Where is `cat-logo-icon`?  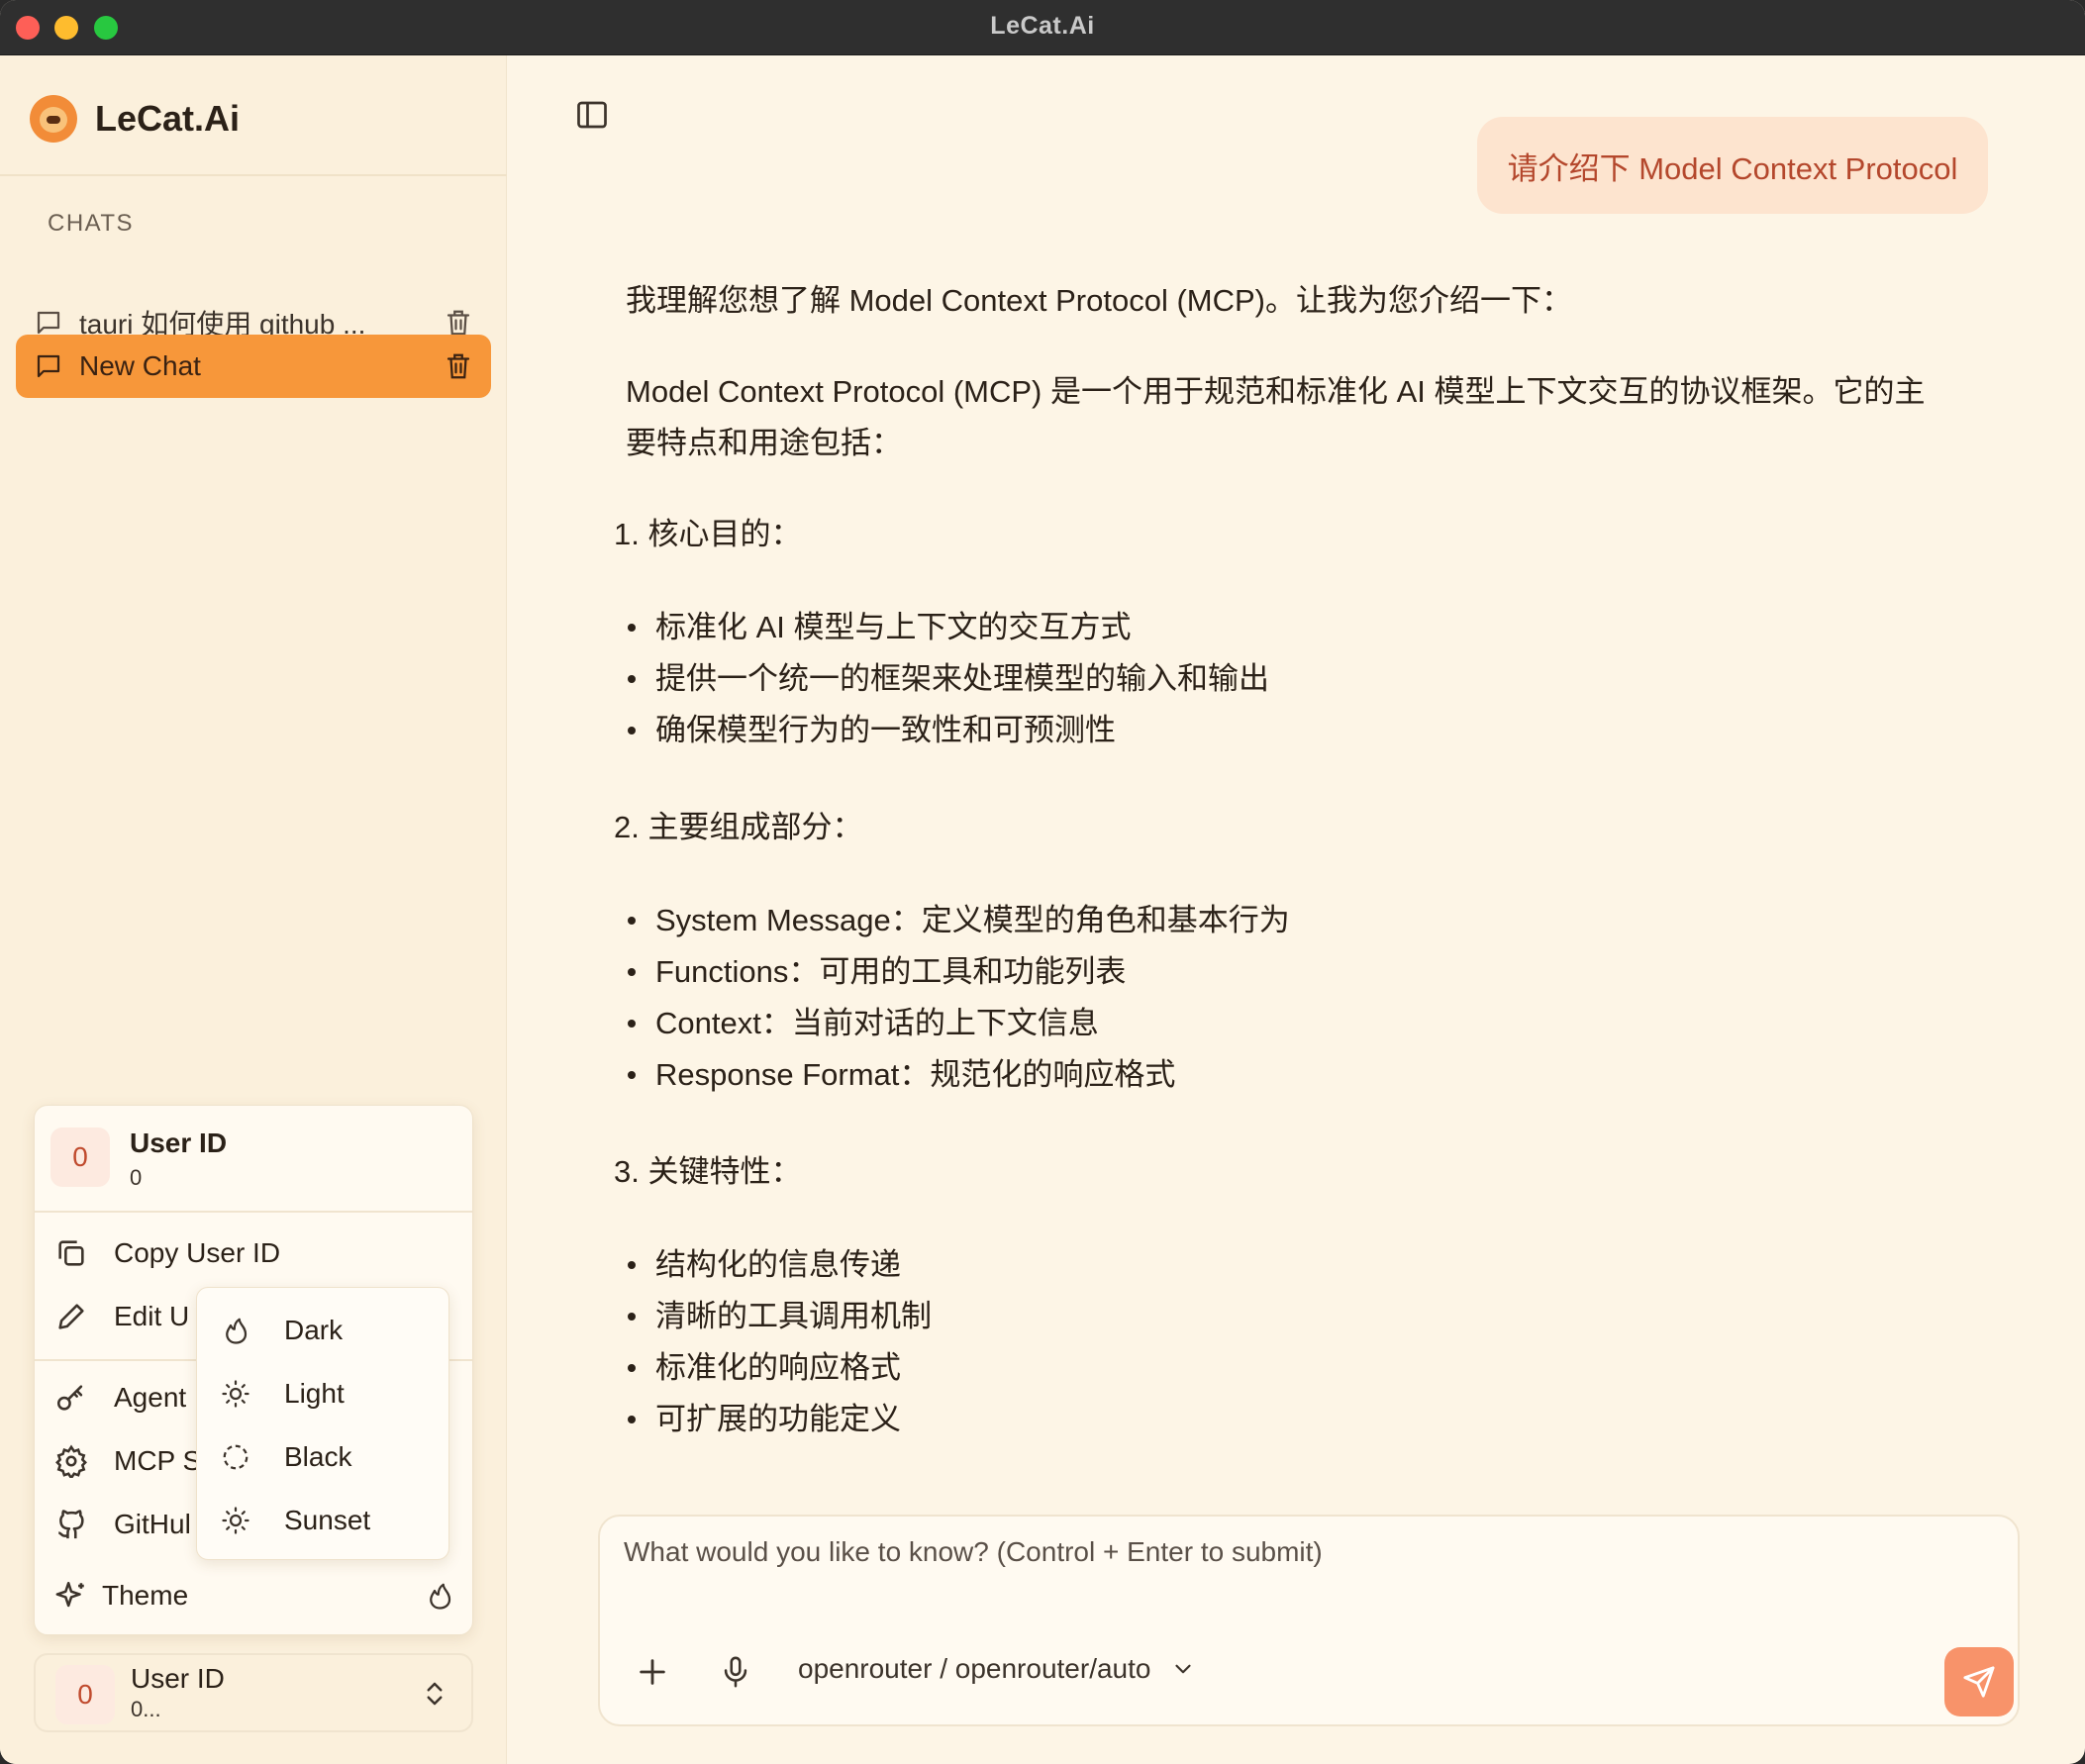
cat-logo-icon is located at coordinates (53, 119).